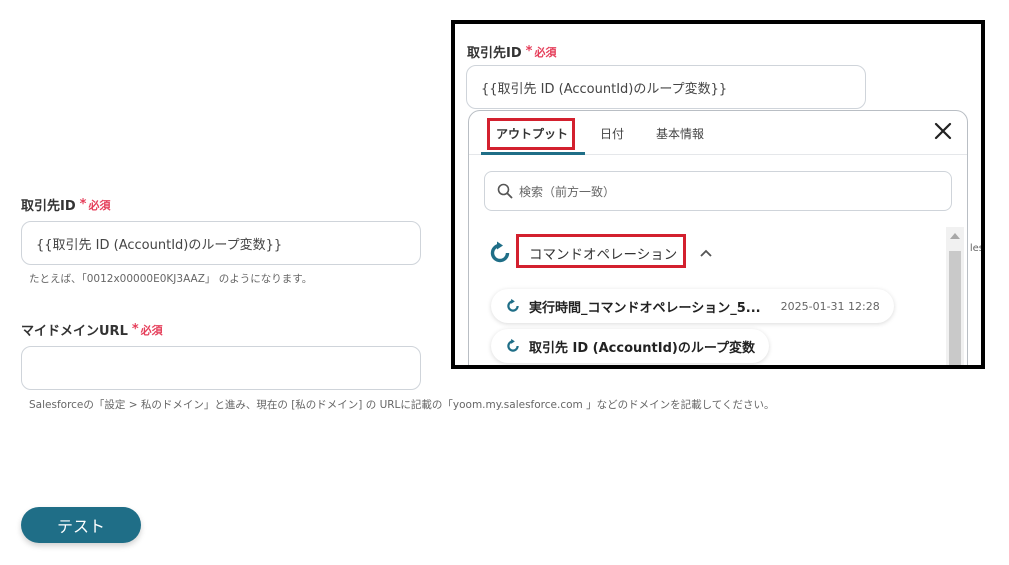 This screenshot has height=565, width=1009. I want to click on scroll-up-arrow, so click(955, 236).